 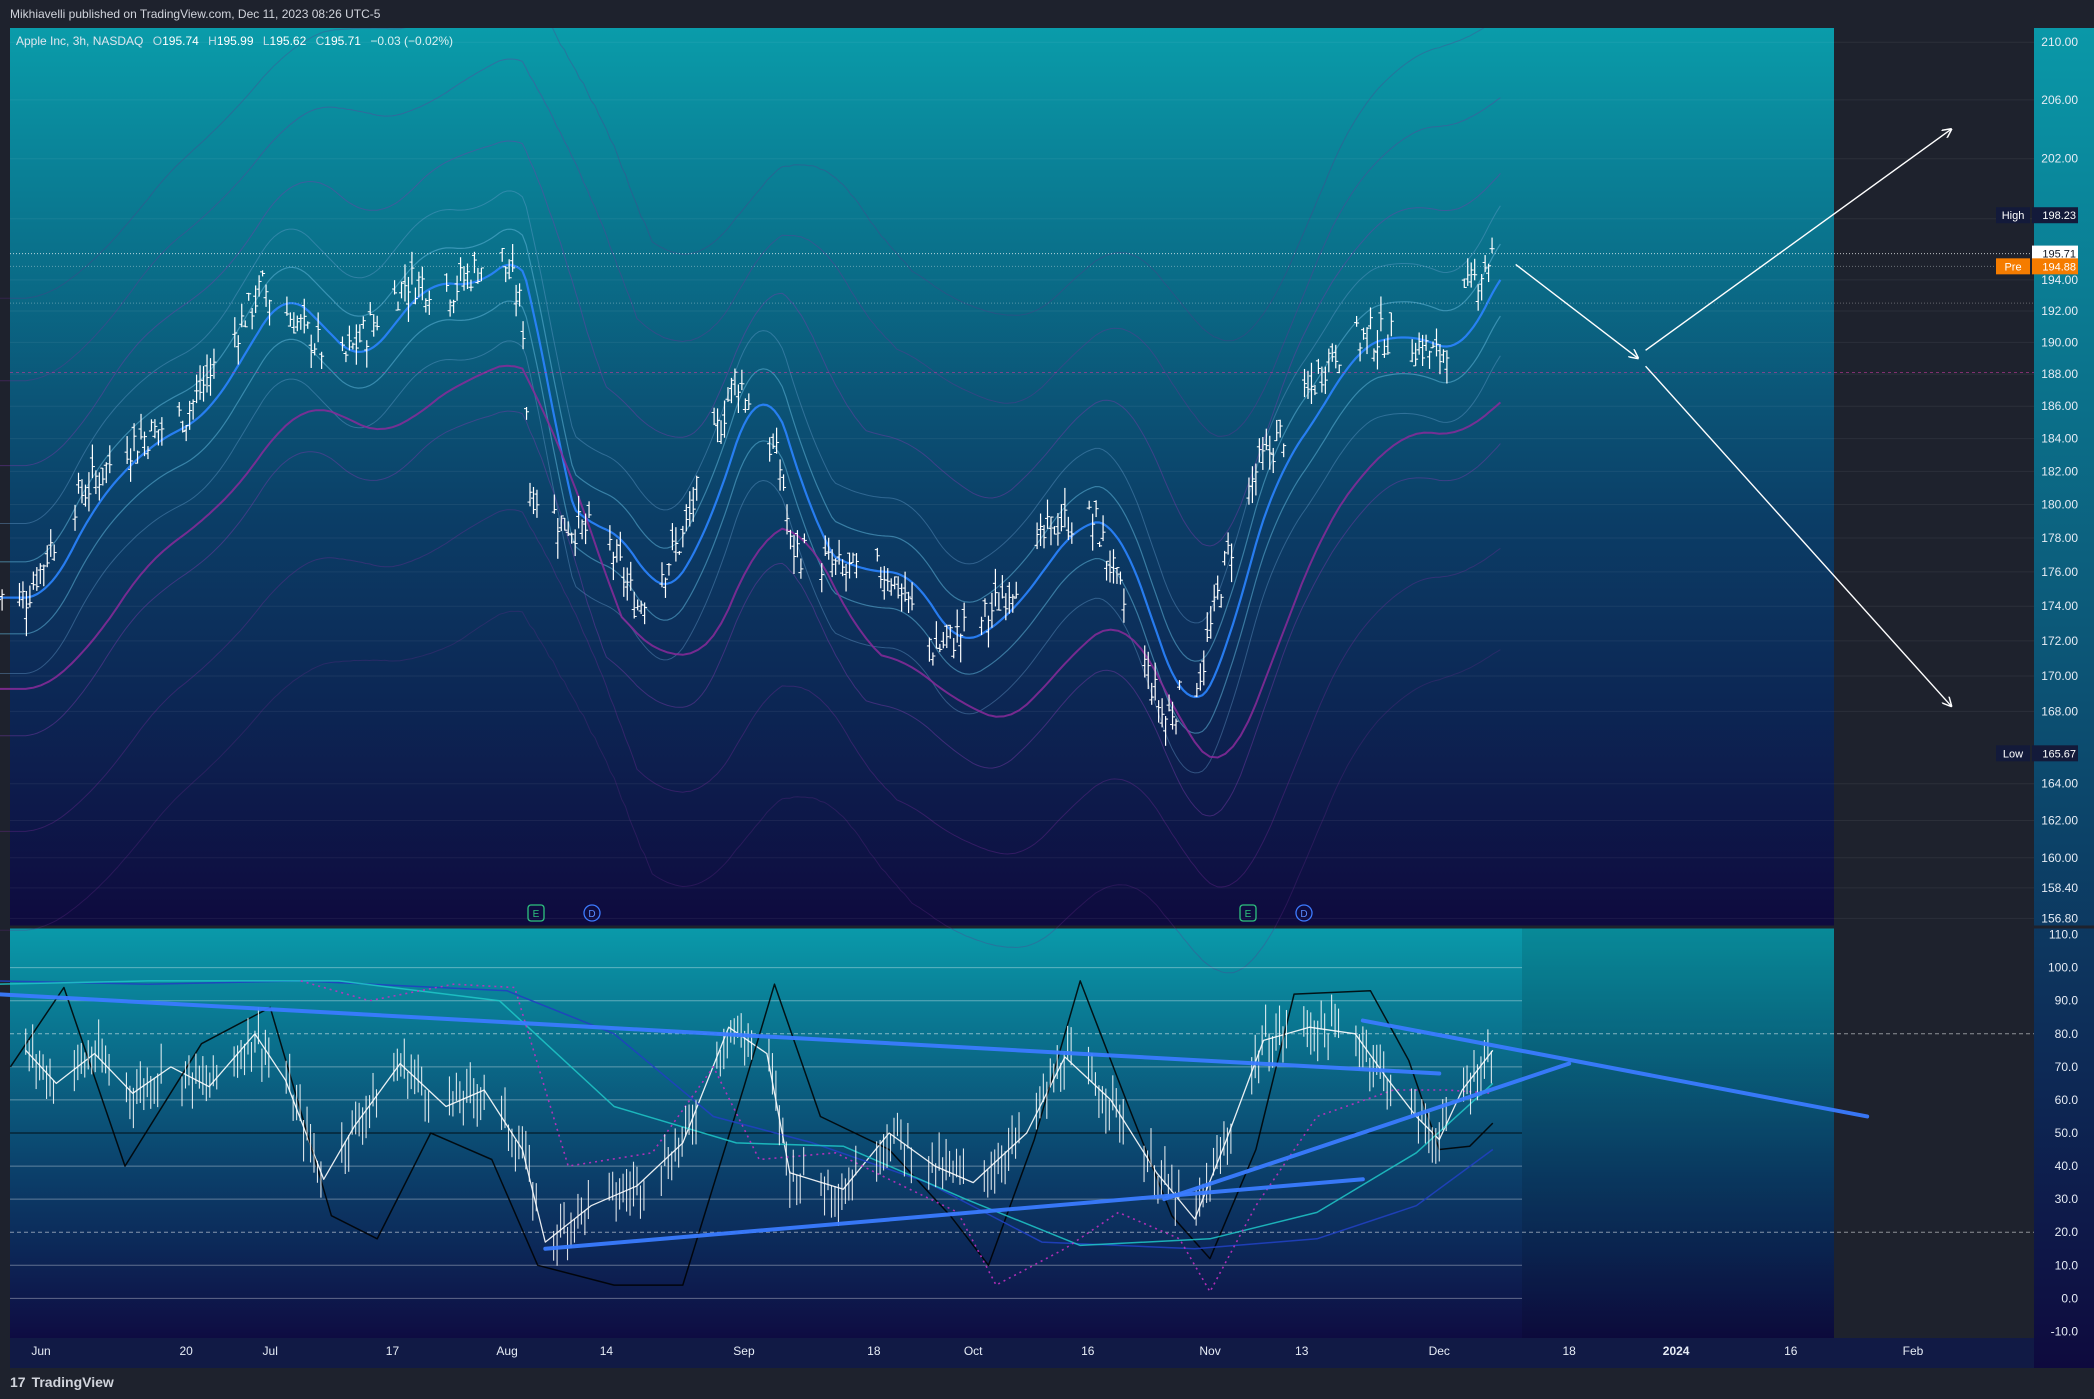 I want to click on price-tick-label: 206.00, so click(x=2059, y=100).